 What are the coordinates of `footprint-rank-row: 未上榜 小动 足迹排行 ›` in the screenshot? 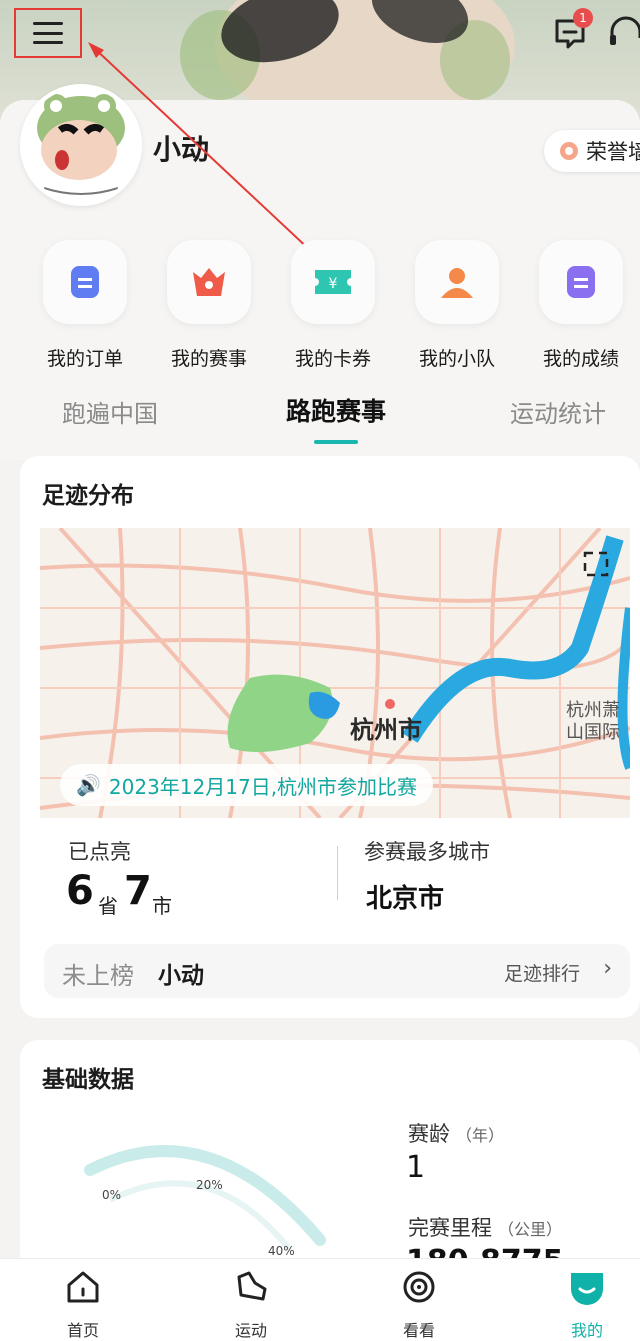 It's located at (337, 971).